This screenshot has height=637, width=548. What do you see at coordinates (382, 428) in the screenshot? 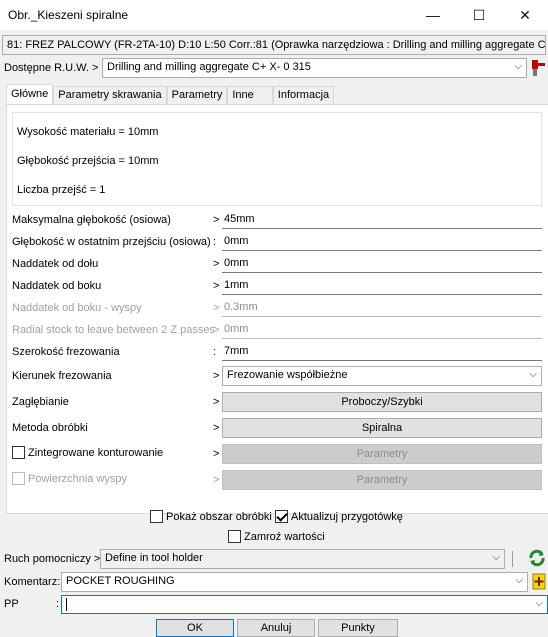
I see `method-button: Spiralna` at bounding box center [382, 428].